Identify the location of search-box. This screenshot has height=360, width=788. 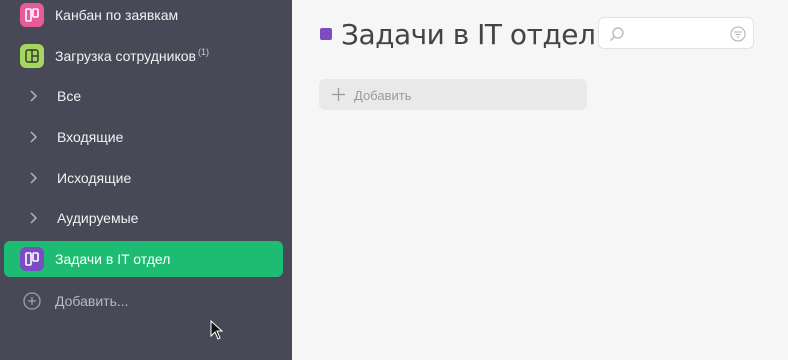
(676, 33).